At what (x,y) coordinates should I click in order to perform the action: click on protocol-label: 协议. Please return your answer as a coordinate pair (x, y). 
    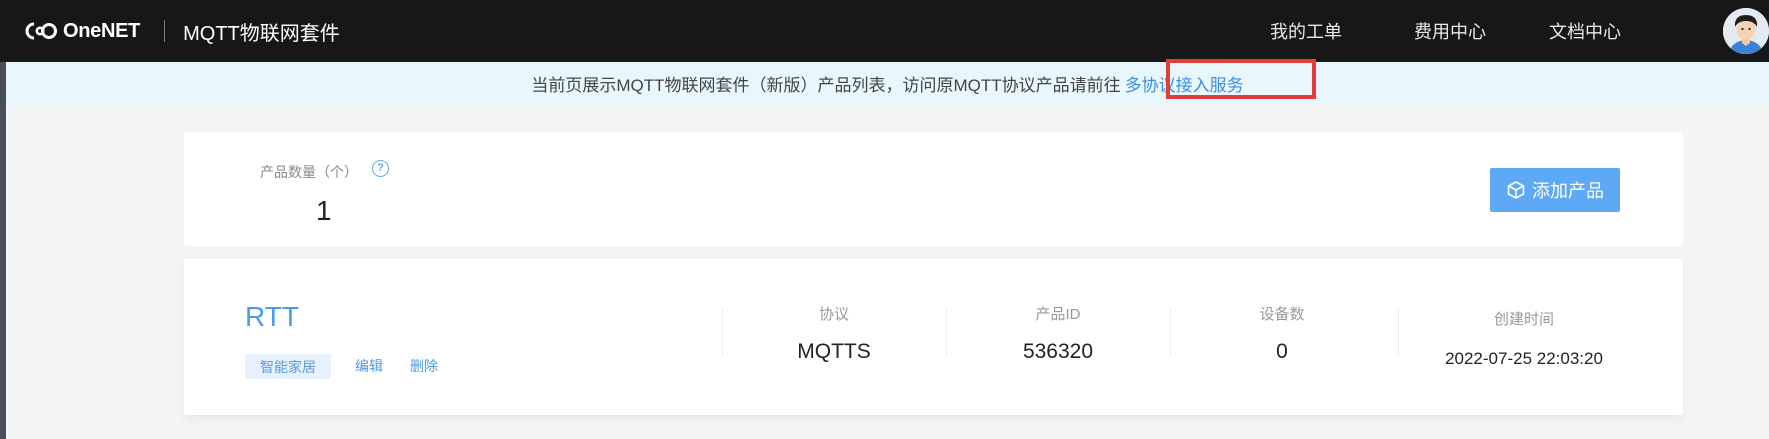
    Looking at the image, I should click on (833, 314).